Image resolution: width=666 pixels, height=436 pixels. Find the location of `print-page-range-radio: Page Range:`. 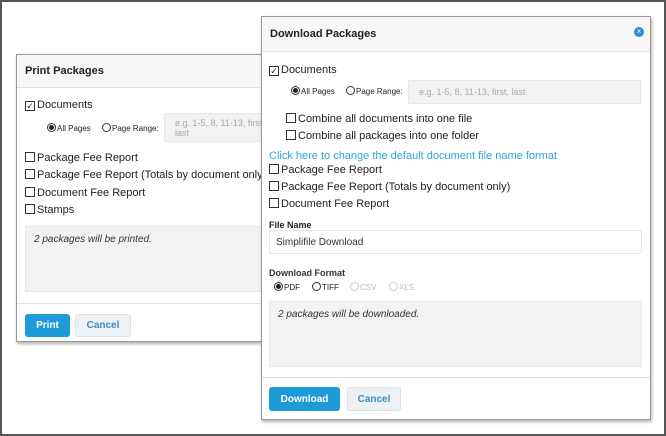

print-page-range-radio: Page Range: is located at coordinates (130, 128).